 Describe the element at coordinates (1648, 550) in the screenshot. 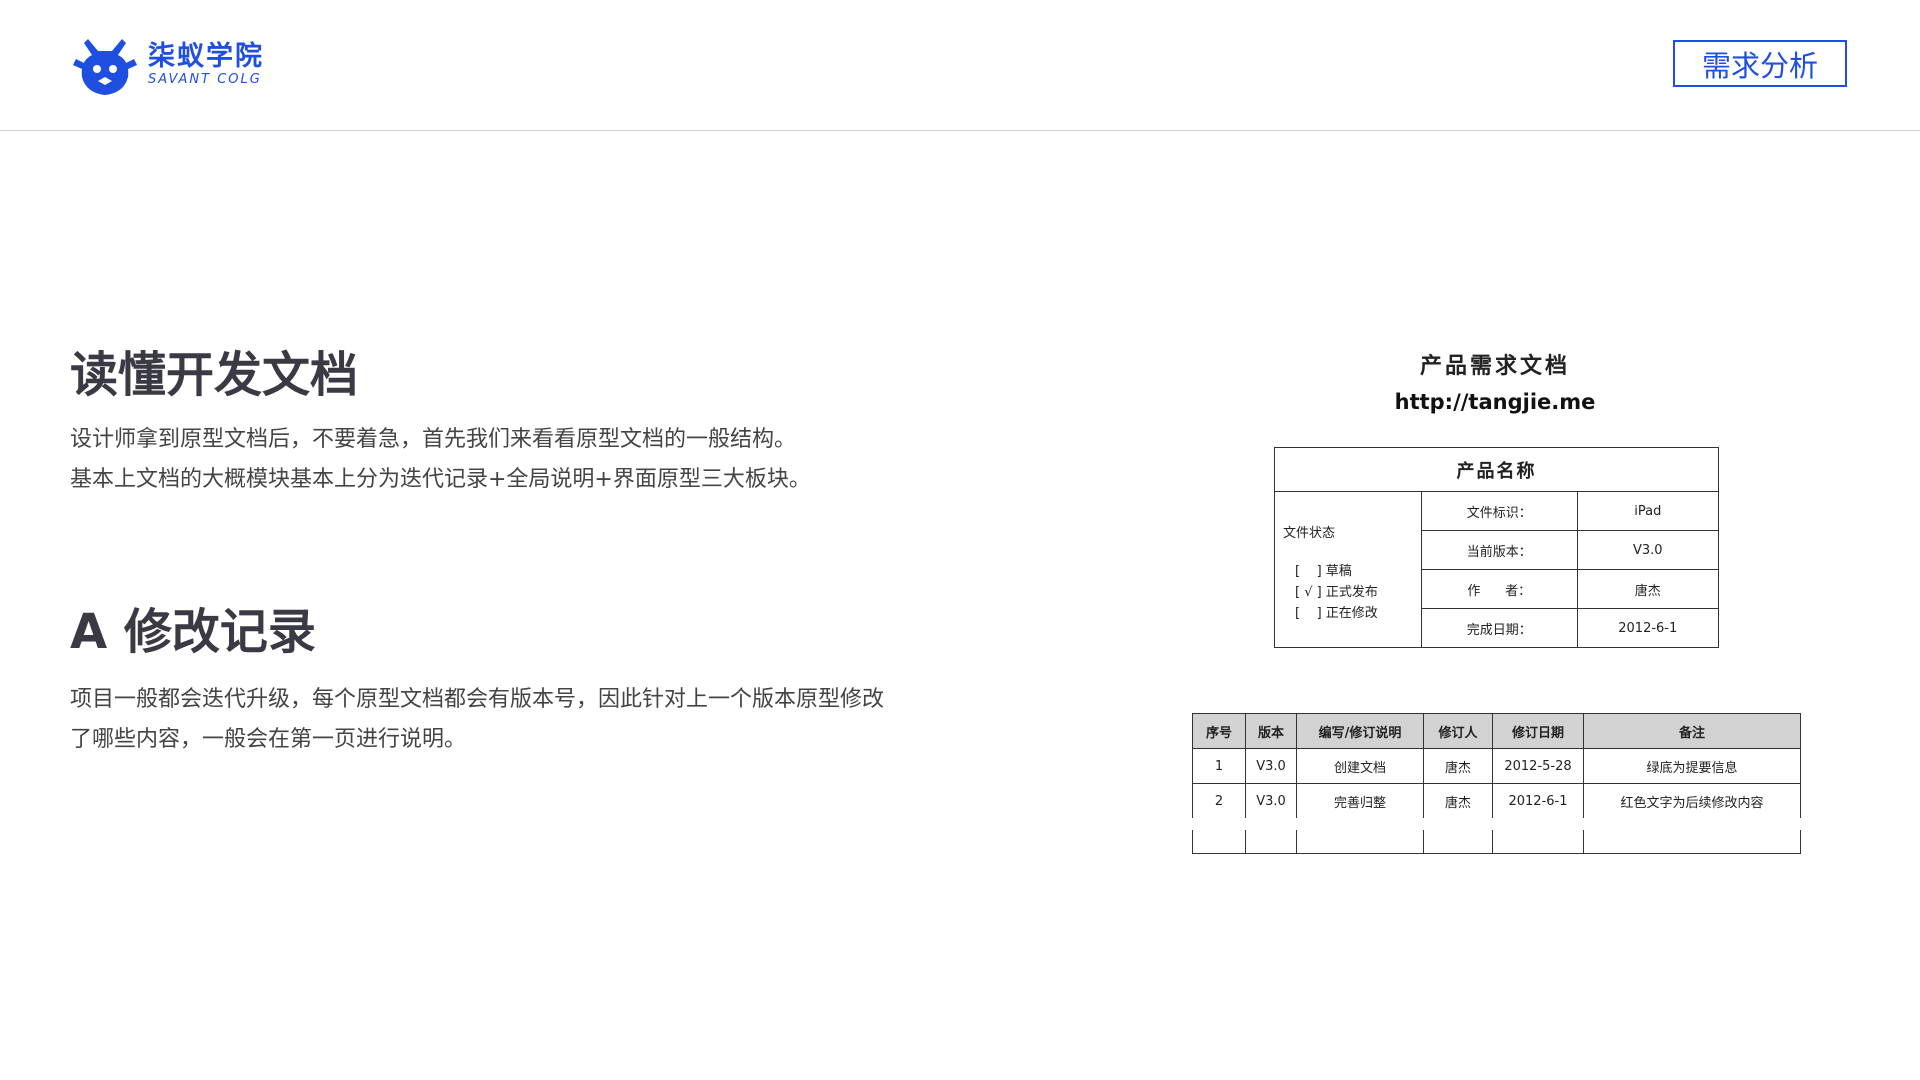

I see `info-value: V3.0` at that location.